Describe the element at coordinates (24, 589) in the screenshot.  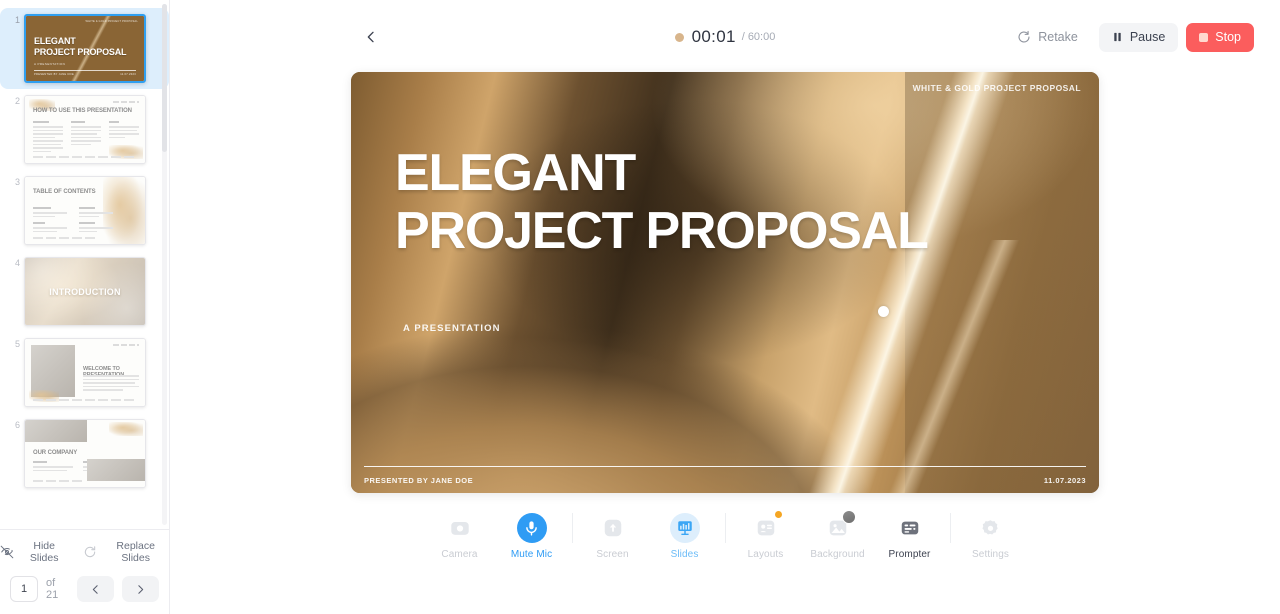
I see `page-number-input` at that location.